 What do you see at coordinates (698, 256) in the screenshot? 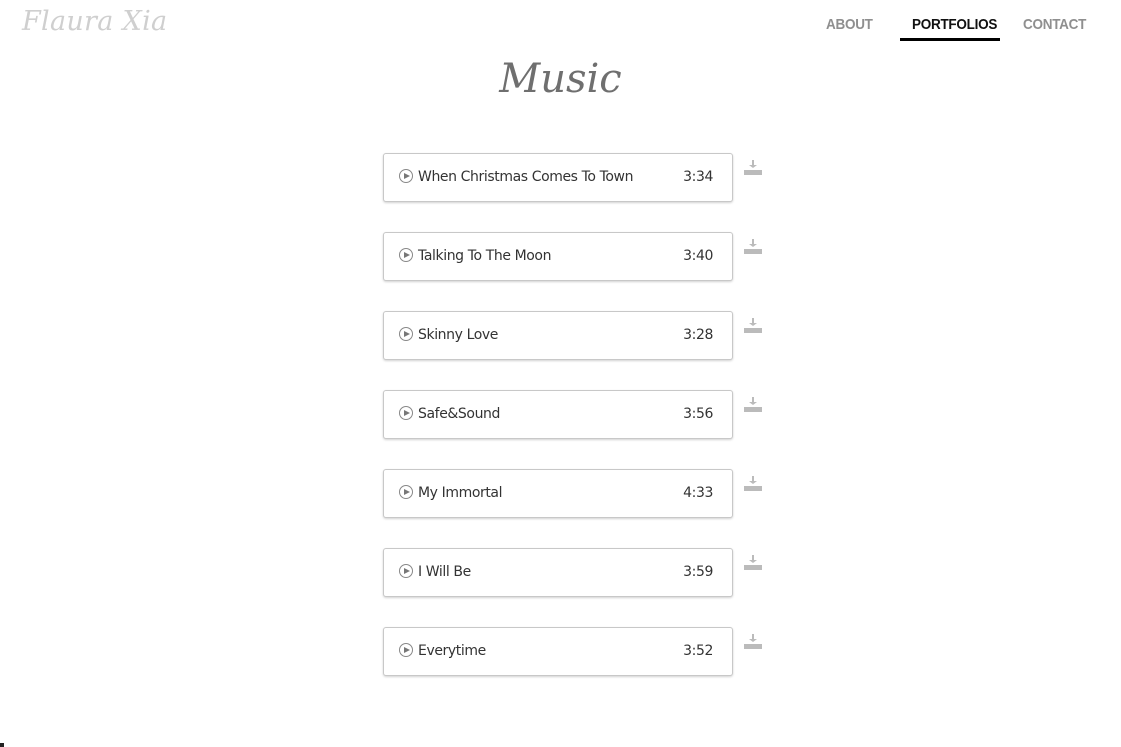
I see `track-duration: 3:40` at bounding box center [698, 256].